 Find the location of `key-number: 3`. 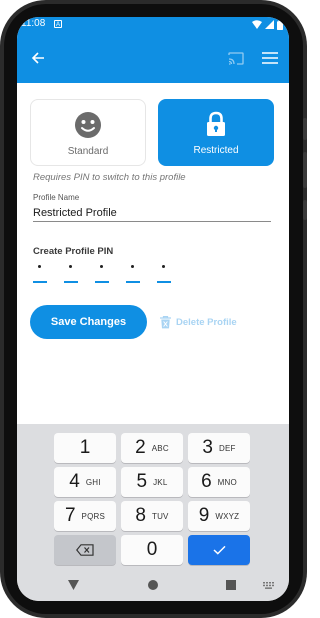

key-number: 3 is located at coordinates (207, 447).